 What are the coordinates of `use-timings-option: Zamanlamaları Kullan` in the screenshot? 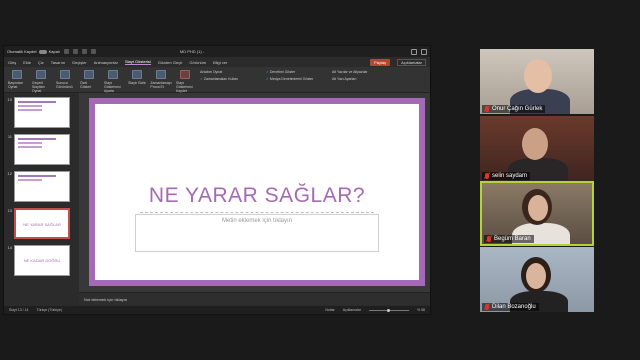 It's located at (230, 79).